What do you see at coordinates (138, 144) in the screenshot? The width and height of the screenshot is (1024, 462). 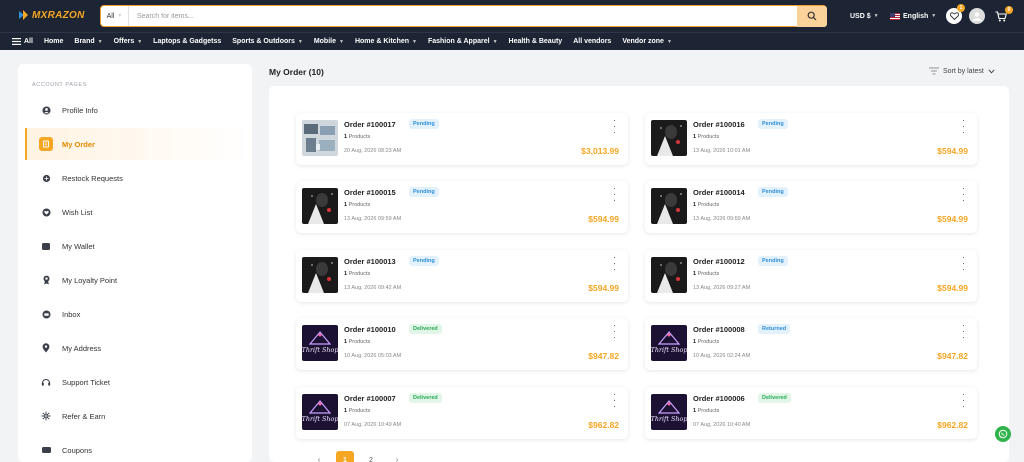 I see `sidebar-item-my-order: My Order` at bounding box center [138, 144].